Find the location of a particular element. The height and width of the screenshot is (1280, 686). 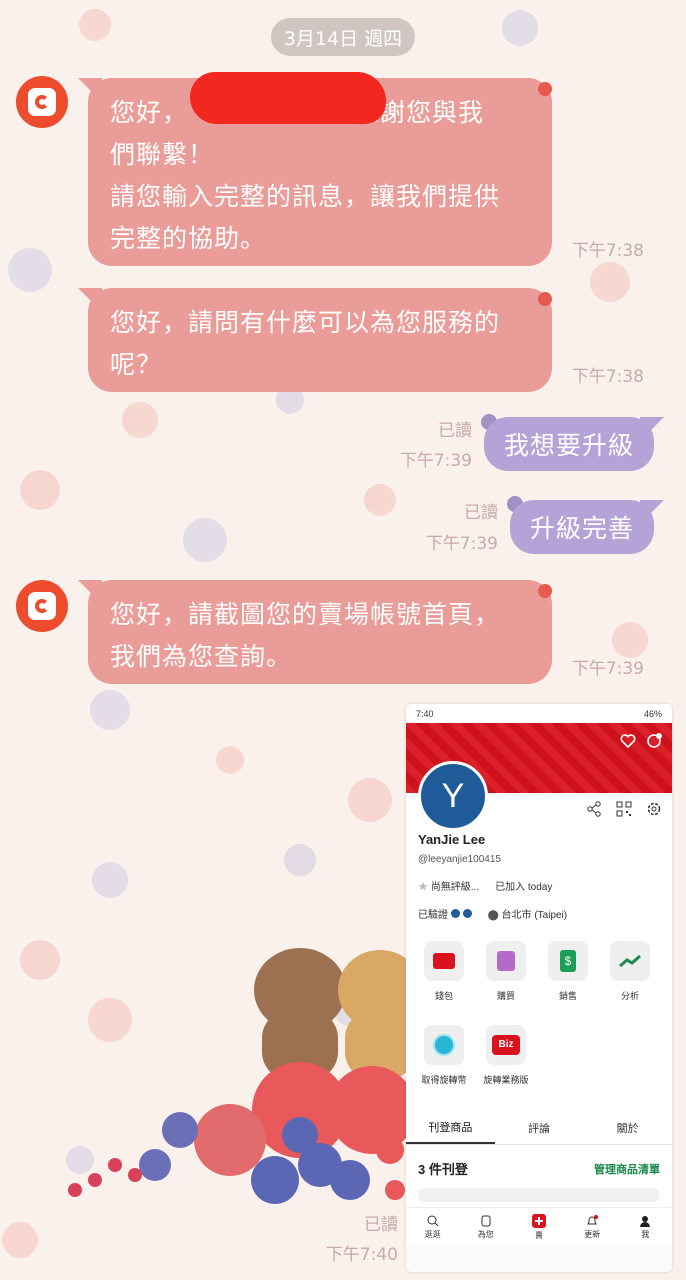

bunny-illustration is located at coordinates (245, 1076).